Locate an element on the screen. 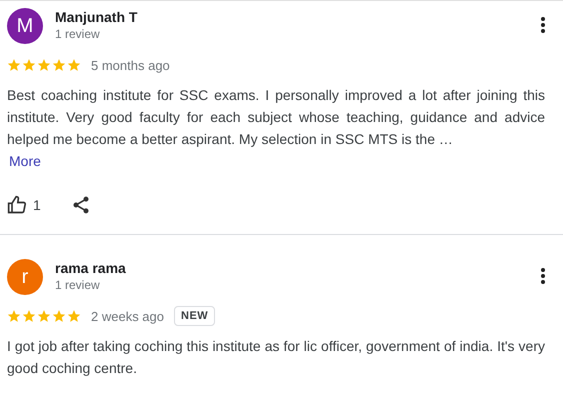  reviewer-name: Manjunath T is located at coordinates (298, 17).